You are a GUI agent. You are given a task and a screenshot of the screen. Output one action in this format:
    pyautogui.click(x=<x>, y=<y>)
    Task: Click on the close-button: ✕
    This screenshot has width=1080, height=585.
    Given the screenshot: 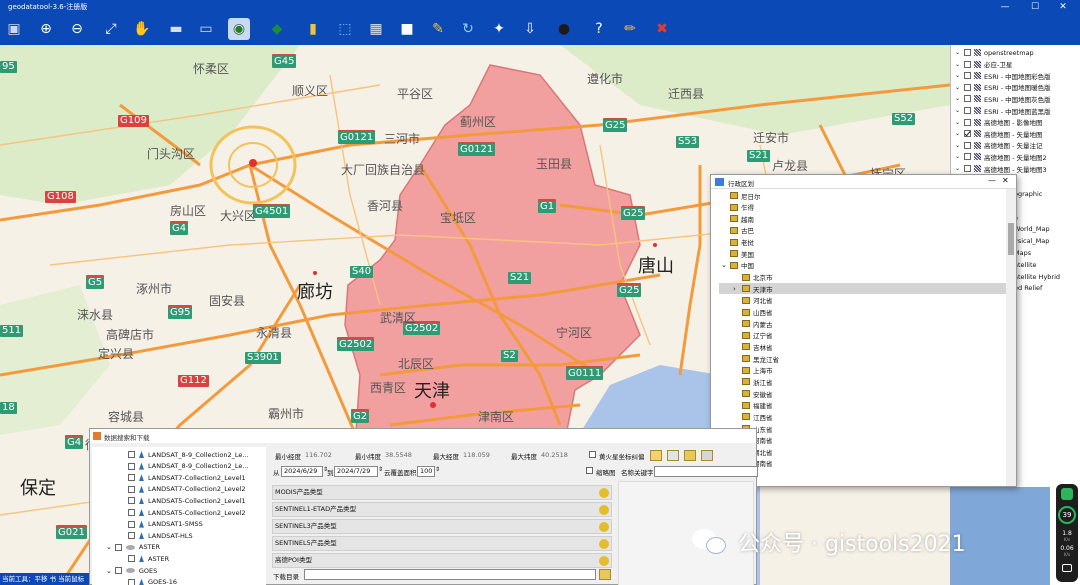 What is the action you would take?
    pyautogui.click(x=1063, y=7)
    